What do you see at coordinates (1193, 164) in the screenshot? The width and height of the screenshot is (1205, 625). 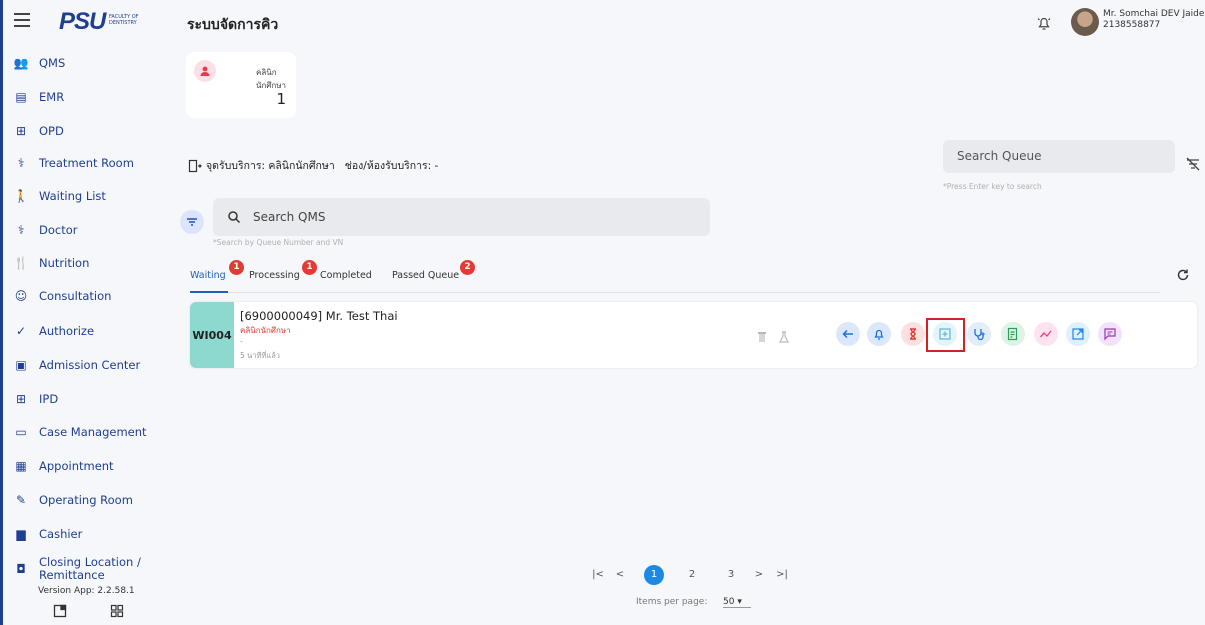 I see `filter-off-icon` at bounding box center [1193, 164].